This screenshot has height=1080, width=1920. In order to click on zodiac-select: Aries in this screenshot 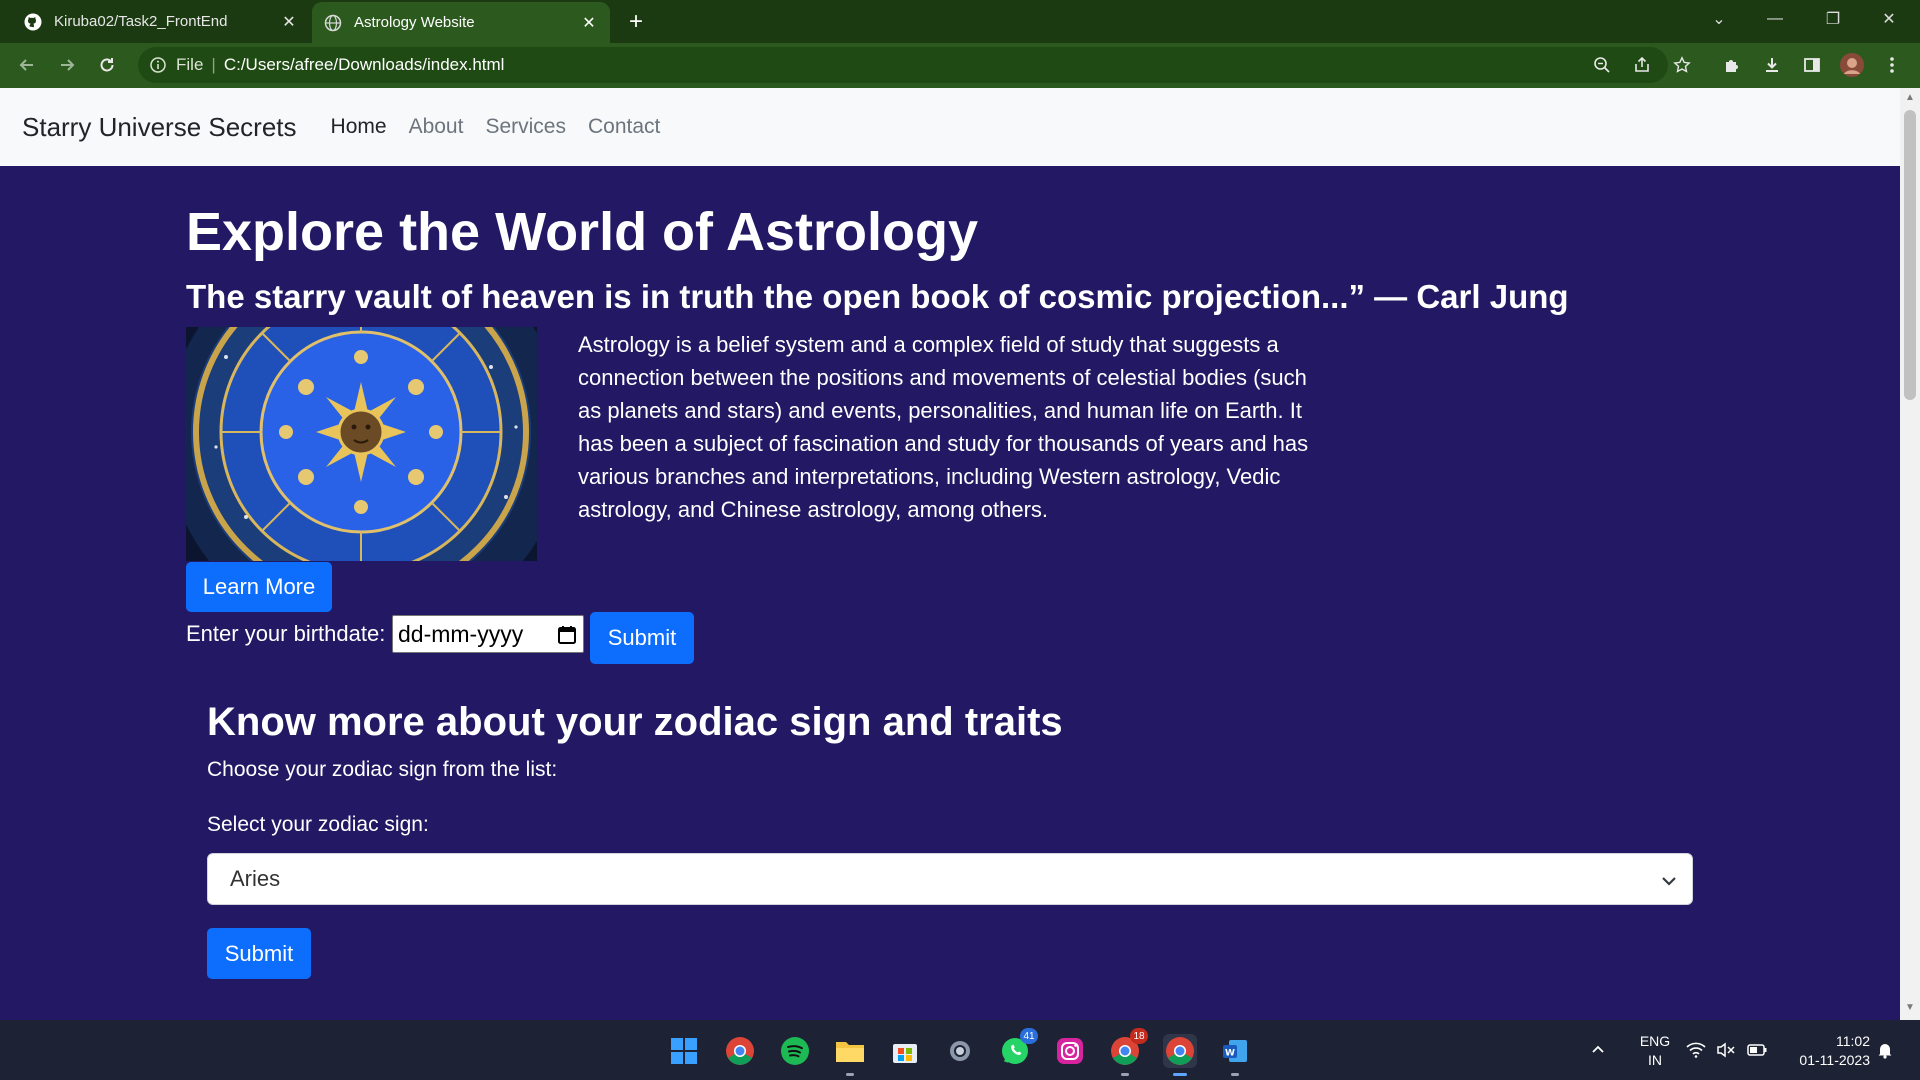, I will do `click(950, 879)`.